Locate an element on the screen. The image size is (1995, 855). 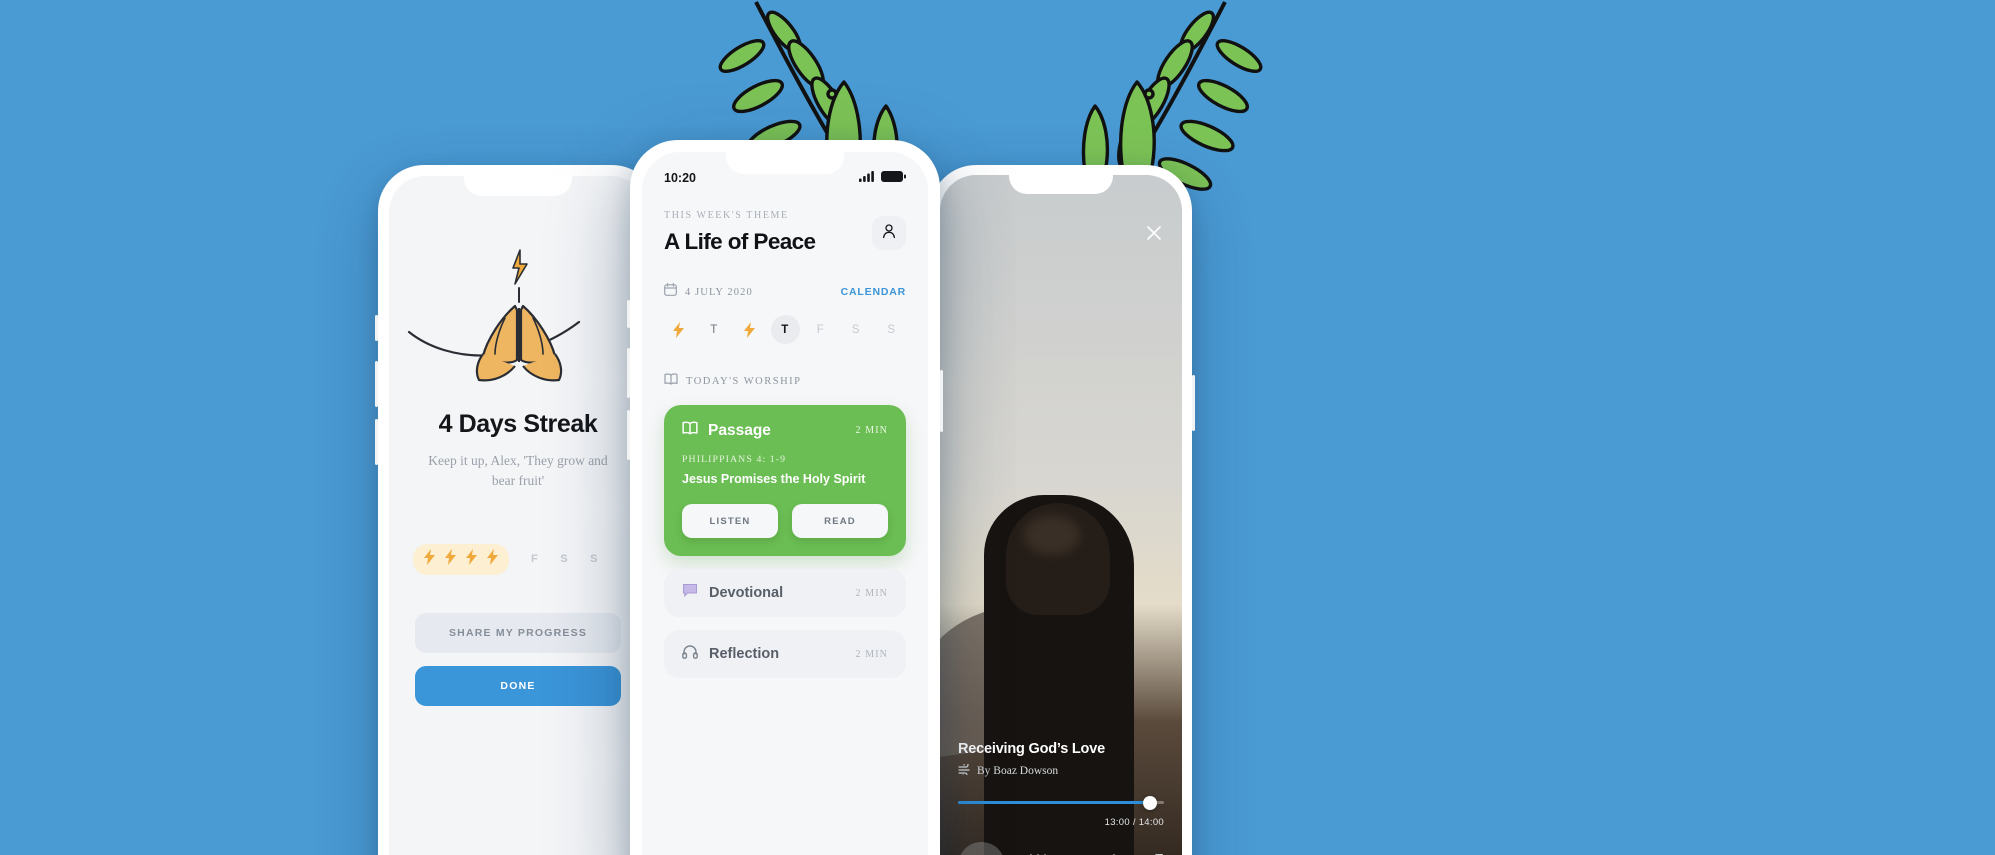
phone-mute-switch is located at coordinates (628, 314).